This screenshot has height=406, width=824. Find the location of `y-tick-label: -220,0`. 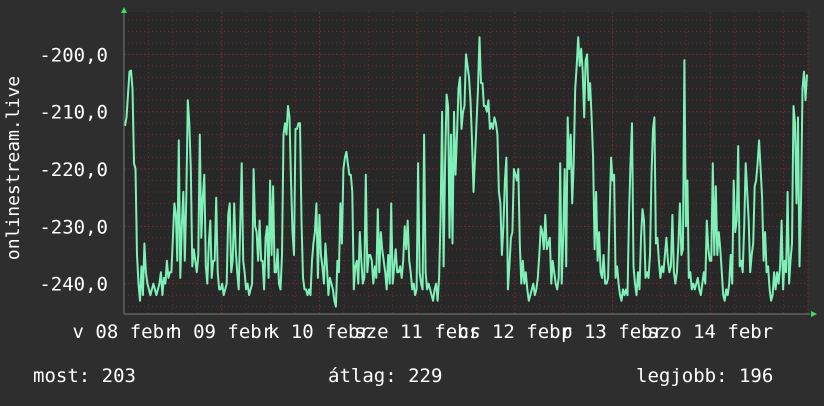

y-tick-label: -220,0 is located at coordinates (73, 170).